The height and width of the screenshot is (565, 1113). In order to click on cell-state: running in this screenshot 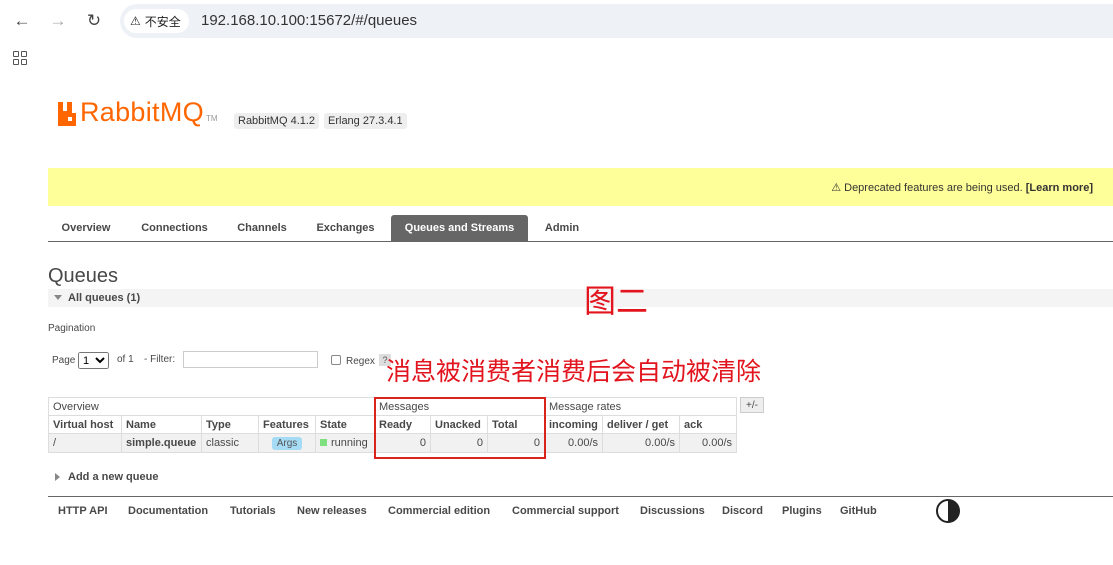, I will do `click(345, 443)`.